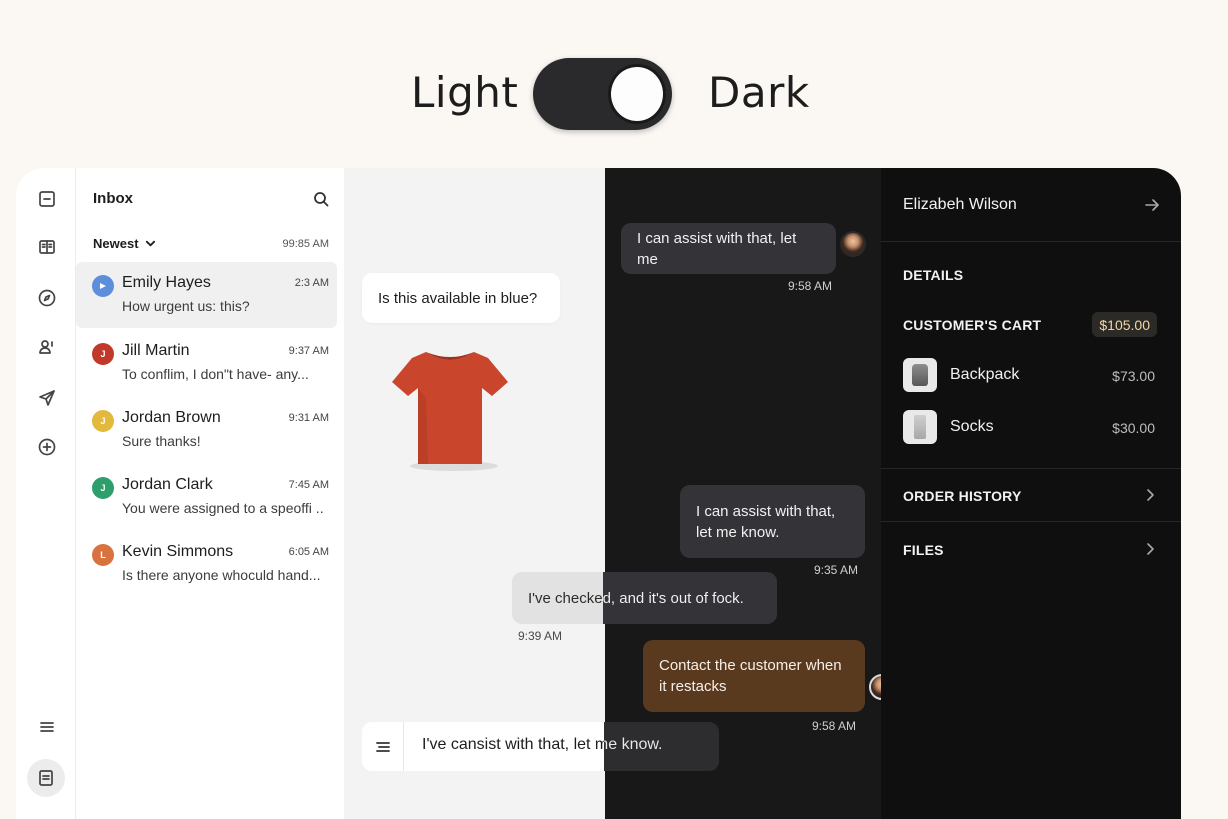 This screenshot has height=819, width=1228. Describe the element at coordinates (923, 550) in the screenshot. I see `files-label: FILES` at that location.